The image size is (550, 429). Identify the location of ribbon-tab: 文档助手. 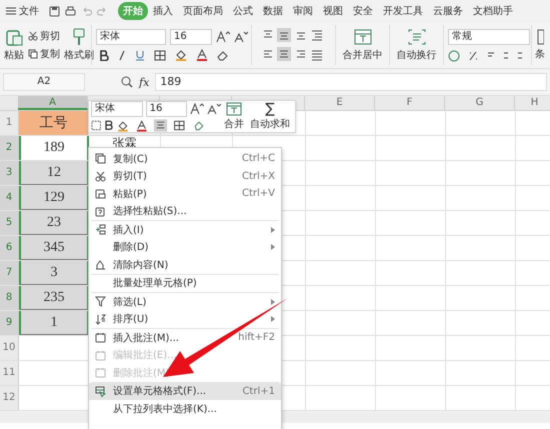
(493, 11).